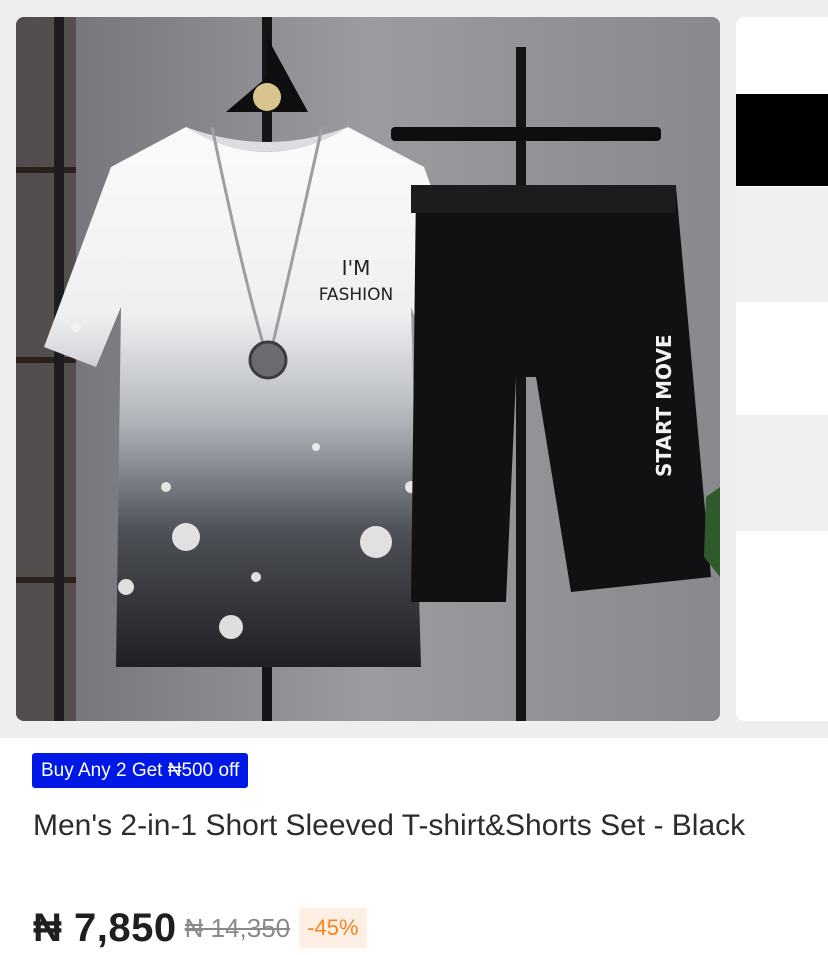  What do you see at coordinates (237, 927) in the screenshot?
I see `old-price: ₦ 14,350` at bounding box center [237, 927].